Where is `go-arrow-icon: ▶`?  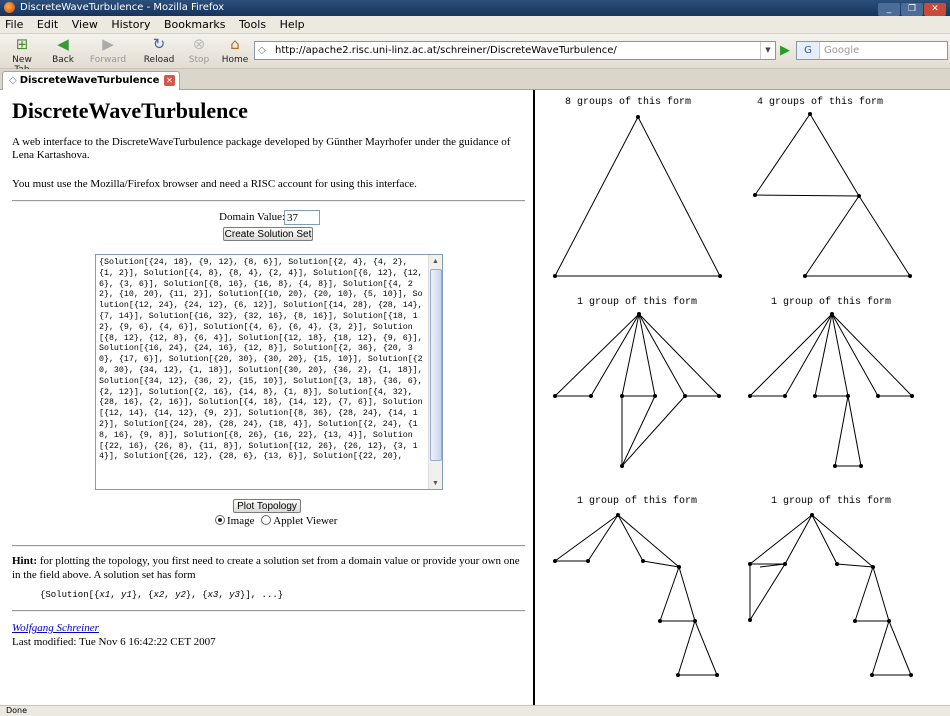
go-arrow-icon: ▶ is located at coordinates (785, 50).